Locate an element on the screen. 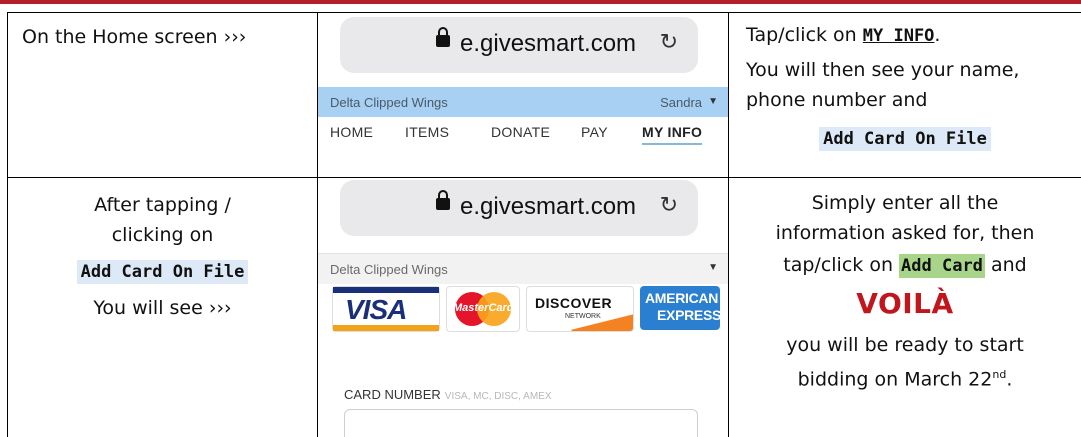  mastercard-logo: MasterCard is located at coordinates (483, 309).